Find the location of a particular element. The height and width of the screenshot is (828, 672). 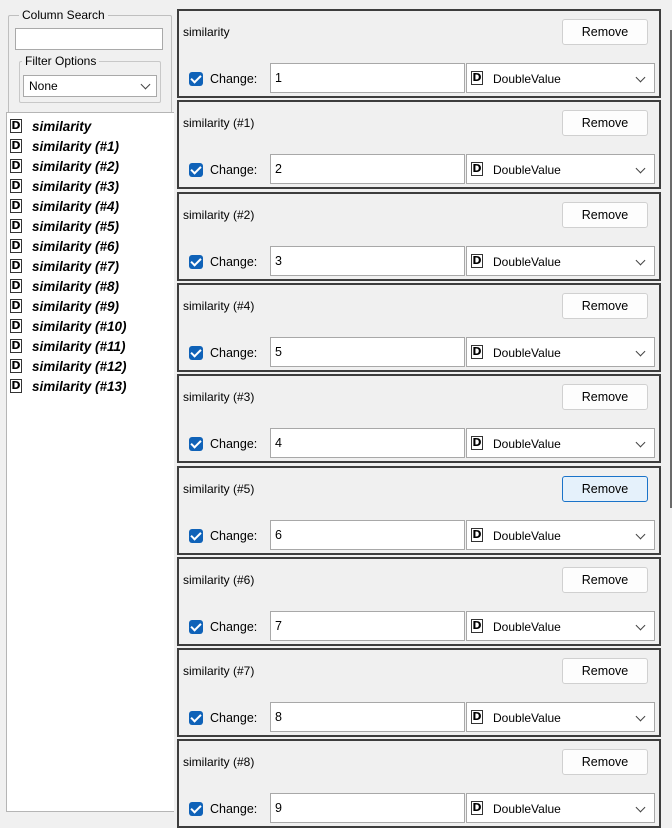

column-name: similarity (#3) is located at coordinates (76, 186).